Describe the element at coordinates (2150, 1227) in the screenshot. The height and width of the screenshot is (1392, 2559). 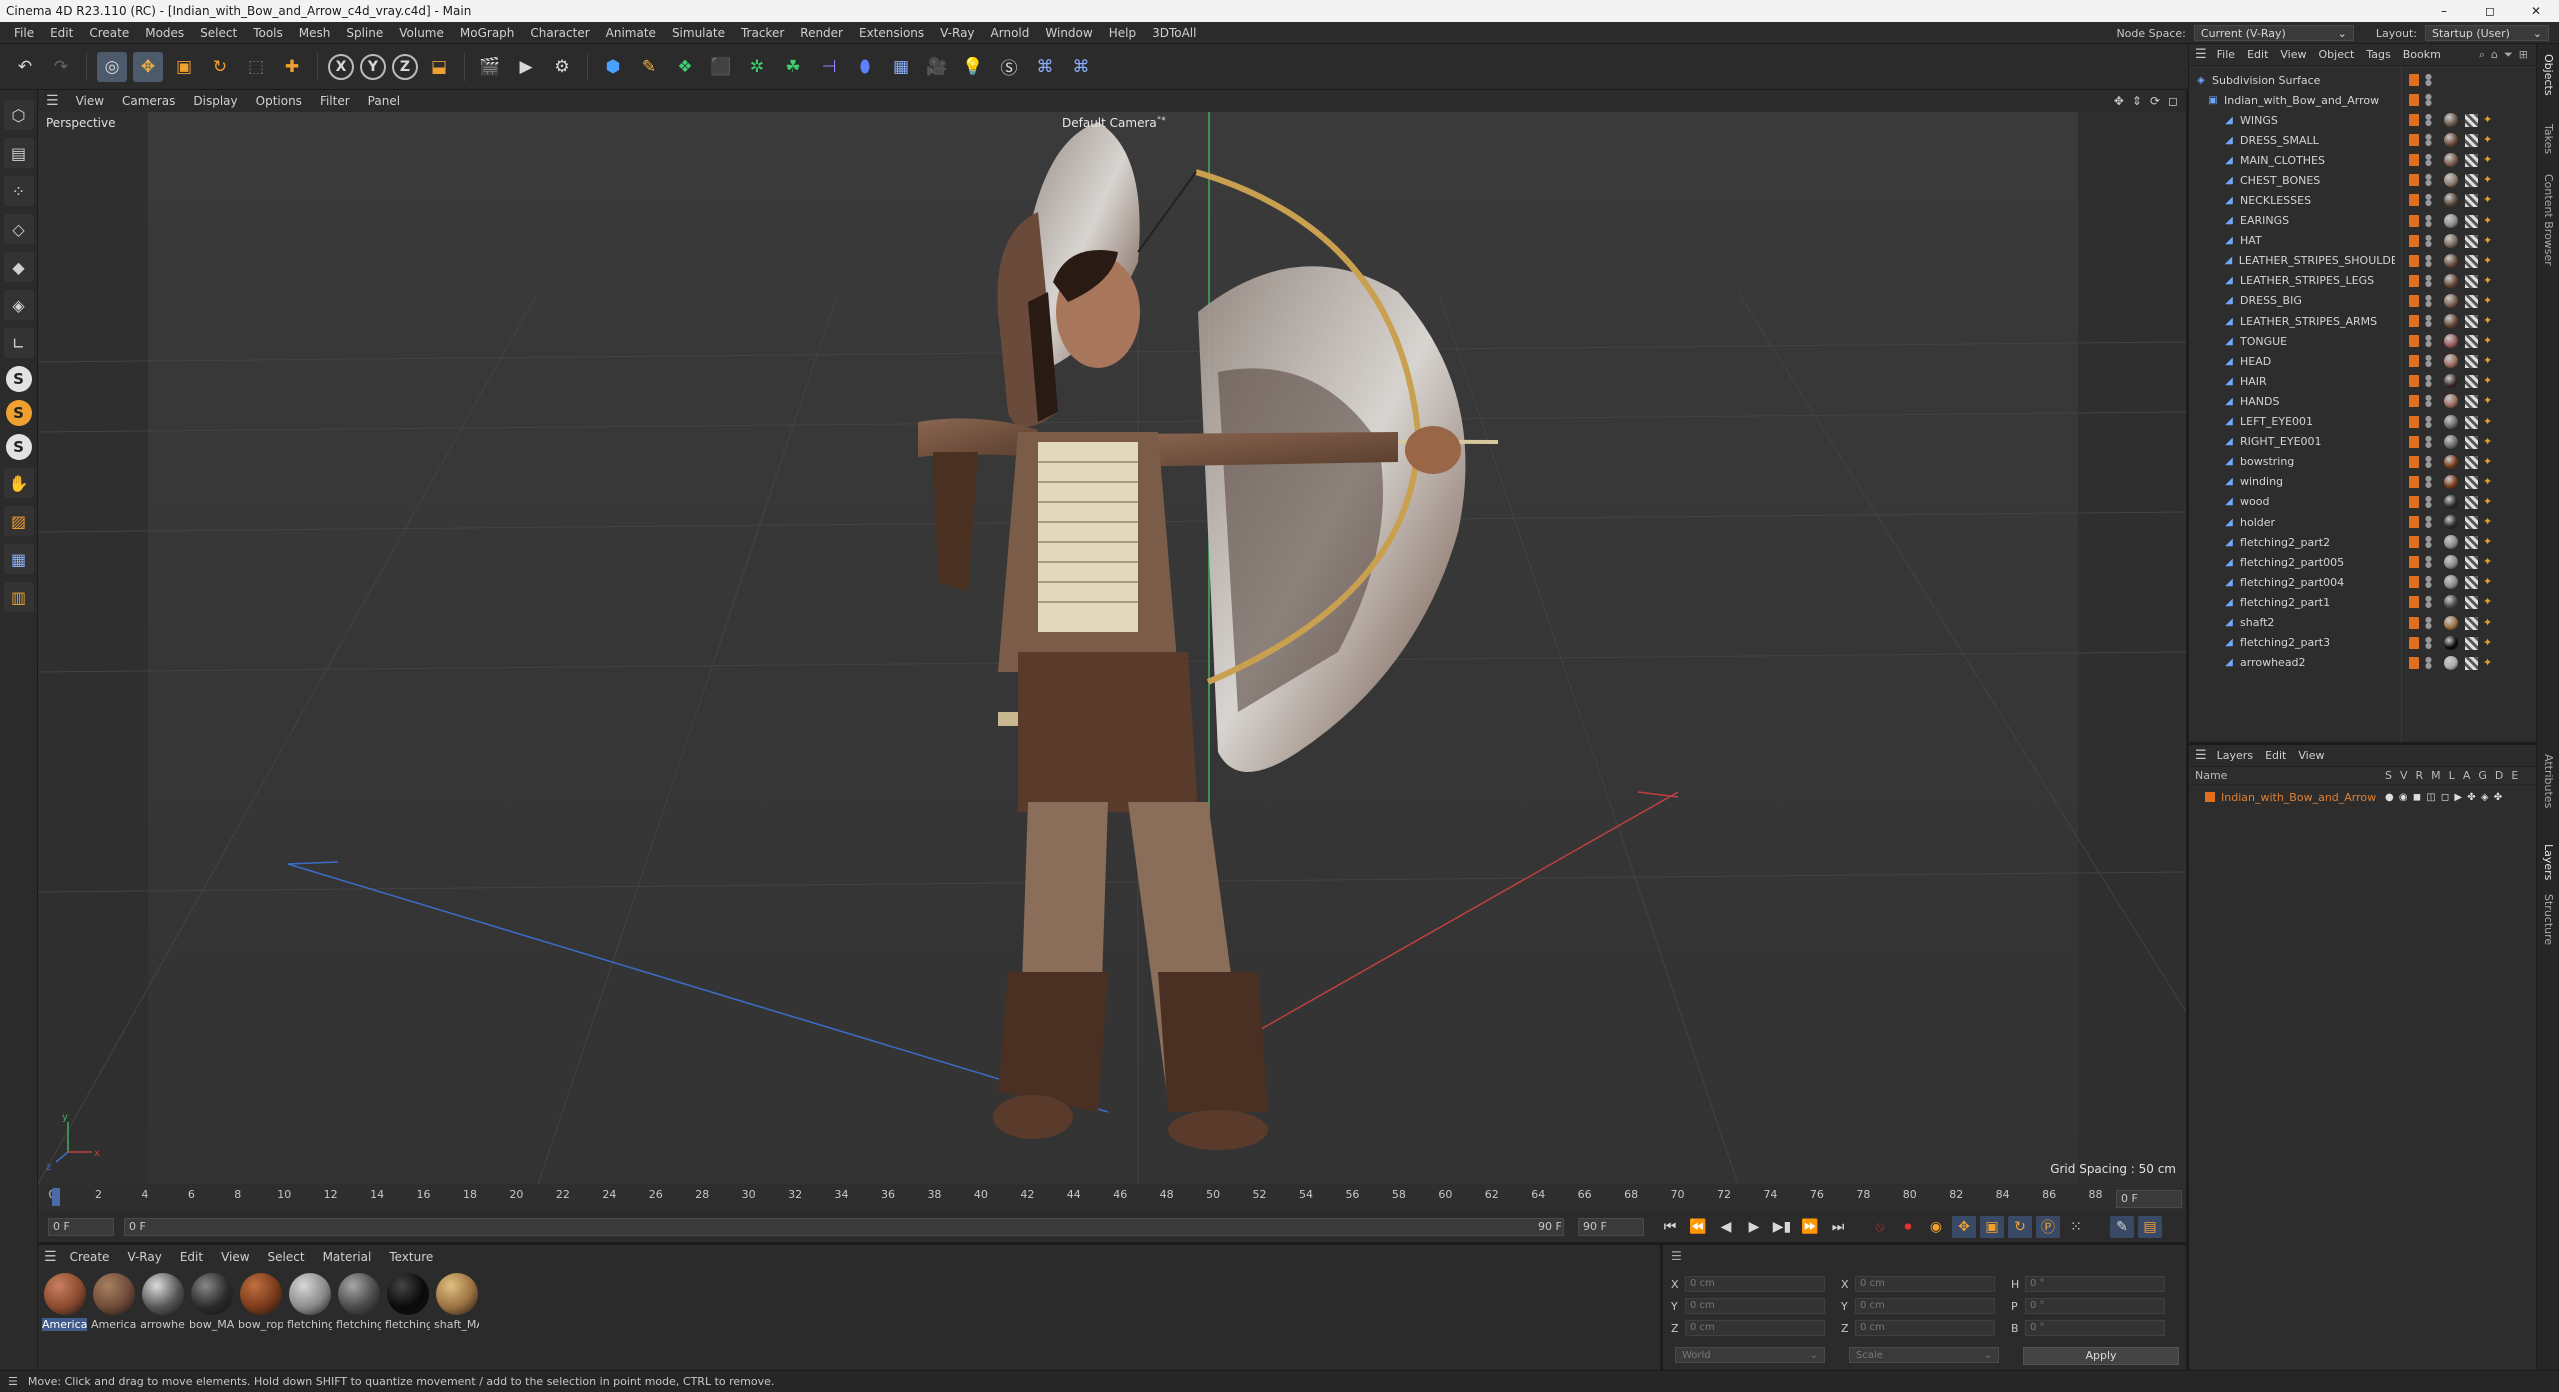
I see `timeline-window-icon: ▤` at that location.